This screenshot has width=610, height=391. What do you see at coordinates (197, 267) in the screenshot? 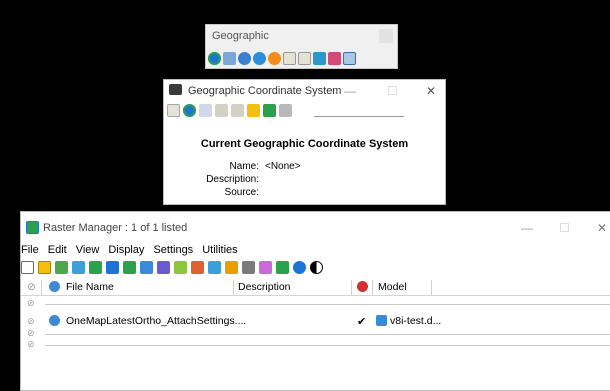
I see `clip-icon` at bounding box center [197, 267].